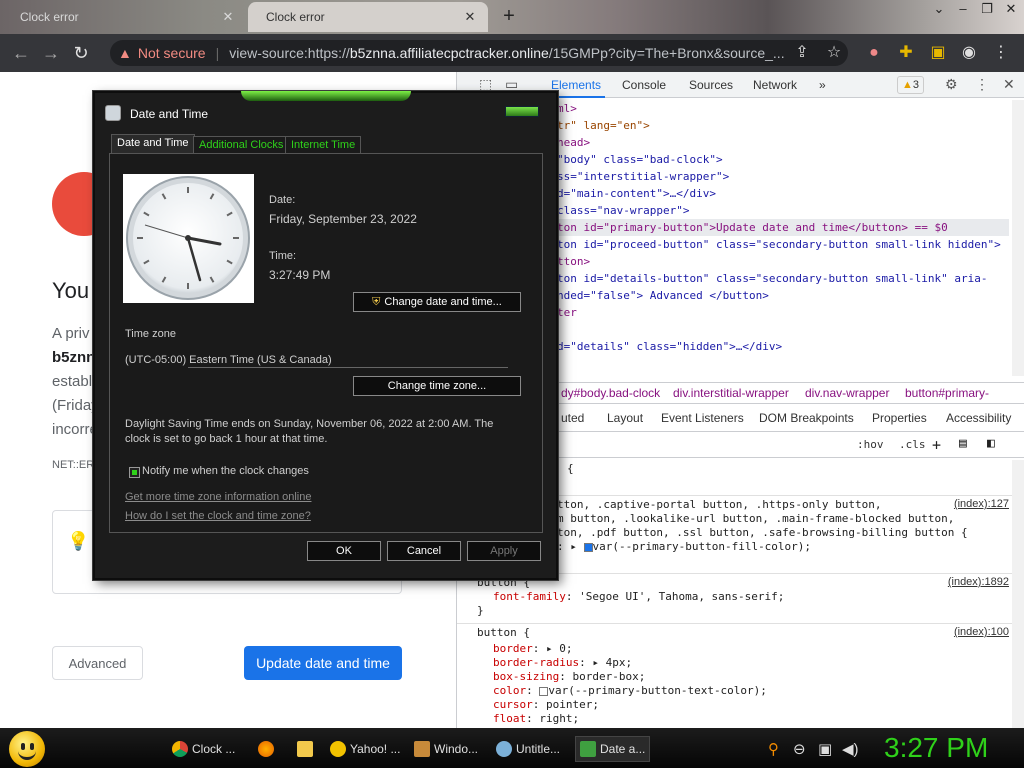 The width and height of the screenshot is (1024, 768). What do you see at coordinates (822, 85) in the screenshot?
I see `tab-more: »` at bounding box center [822, 85].